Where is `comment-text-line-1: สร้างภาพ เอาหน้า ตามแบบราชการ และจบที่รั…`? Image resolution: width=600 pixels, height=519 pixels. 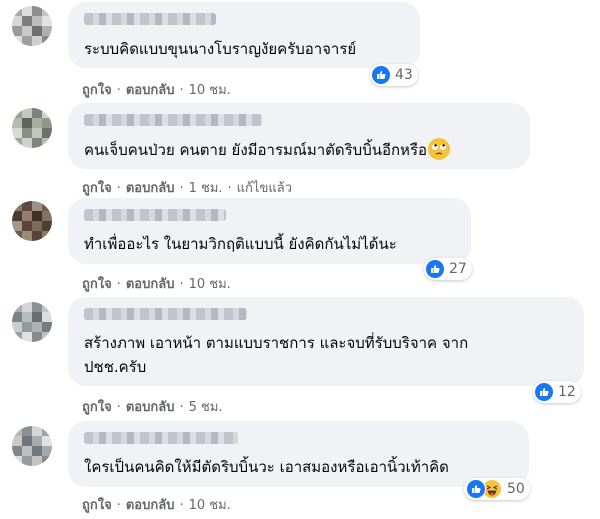
comment-text-line-1: สร้างภาพ เอาหน้า ตามแบบราชการ และจบที่รั… is located at coordinates (276, 343).